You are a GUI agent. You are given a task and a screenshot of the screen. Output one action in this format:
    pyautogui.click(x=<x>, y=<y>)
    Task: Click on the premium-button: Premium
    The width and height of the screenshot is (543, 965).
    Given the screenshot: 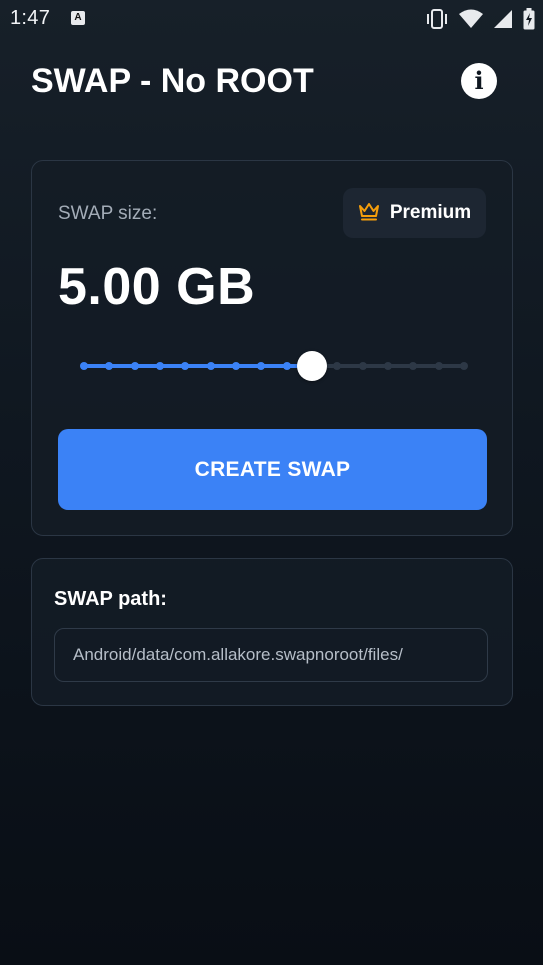 What is the action you would take?
    pyautogui.click(x=414, y=213)
    